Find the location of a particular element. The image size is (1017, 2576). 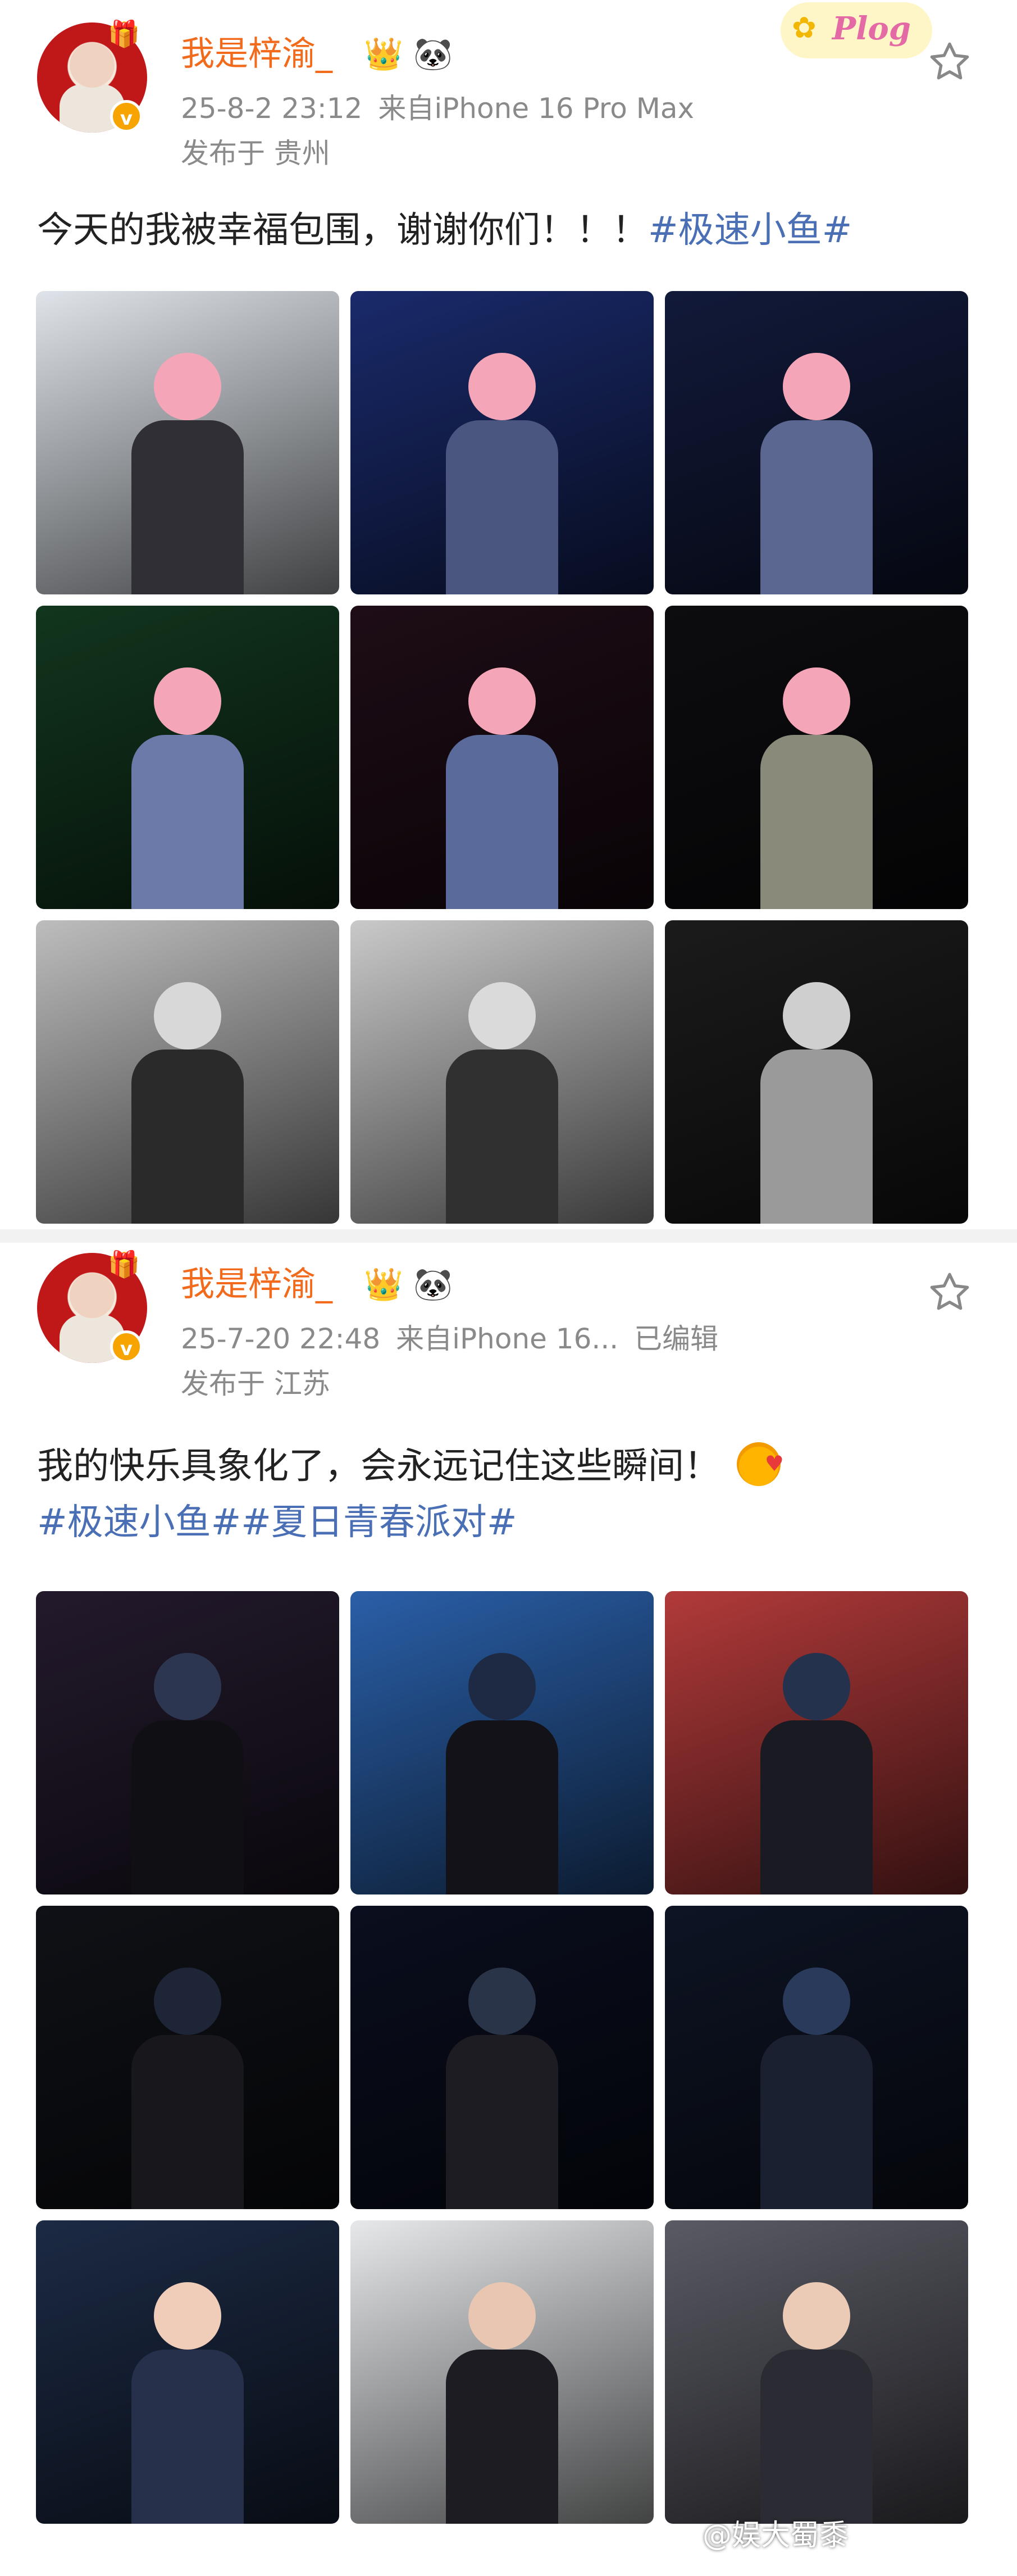

post-text: 今天的我被幸福包围，谢谢你们！！！#极速小鱼# is located at coordinates (444, 230).